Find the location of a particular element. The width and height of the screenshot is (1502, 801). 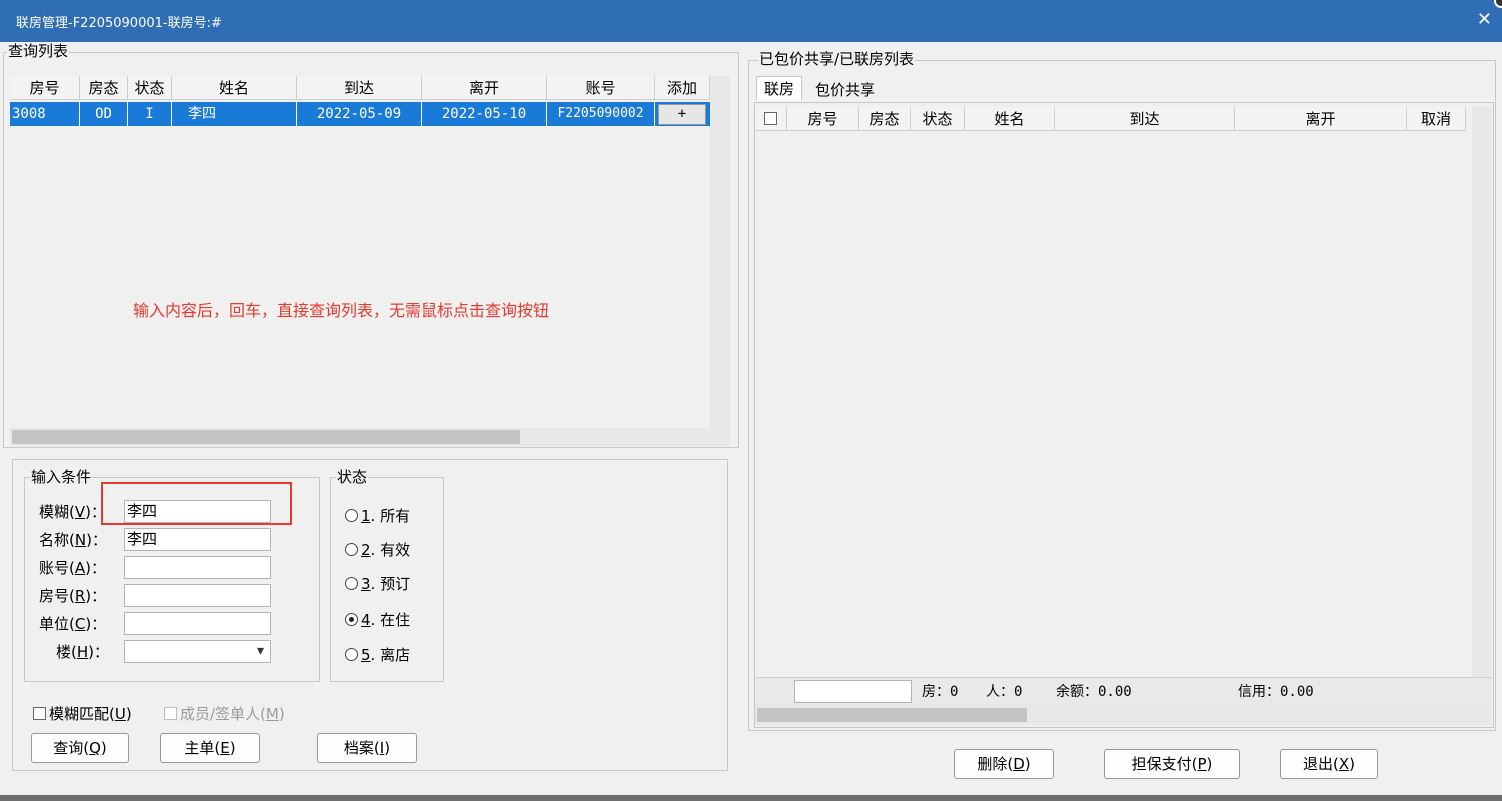

status-group-title: 状态 is located at coordinates (352, 477).